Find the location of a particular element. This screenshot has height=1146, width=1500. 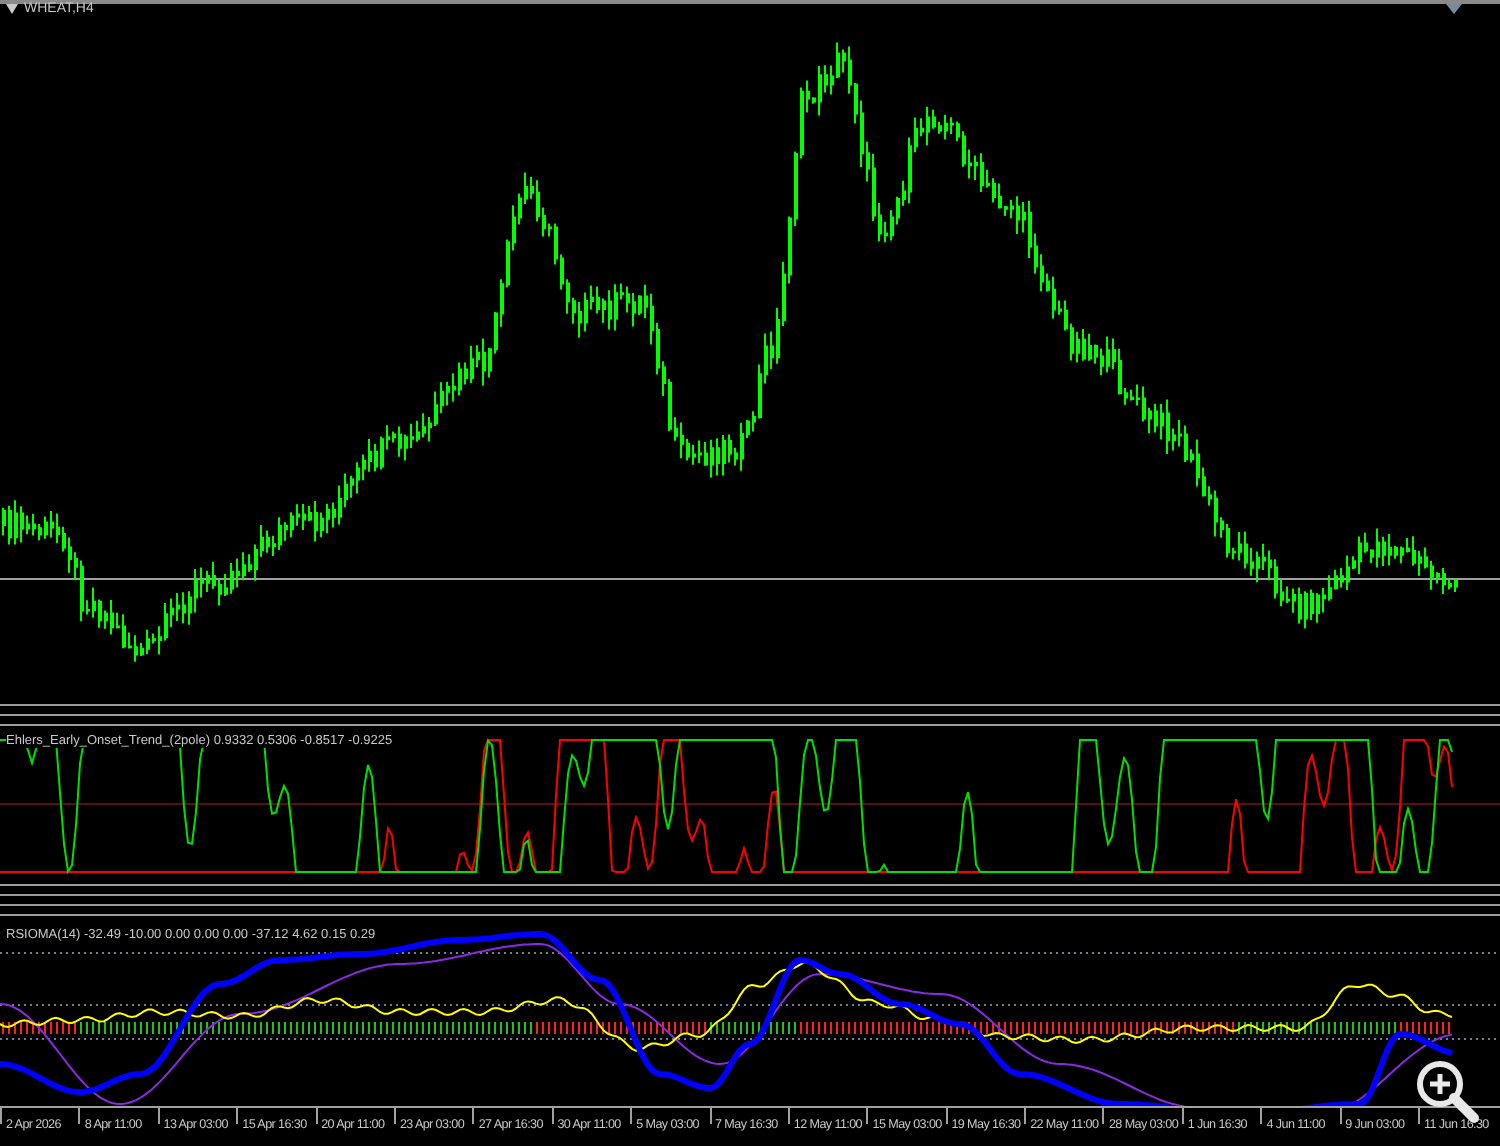

triangle-icon is located at coordinates (1454, 9).